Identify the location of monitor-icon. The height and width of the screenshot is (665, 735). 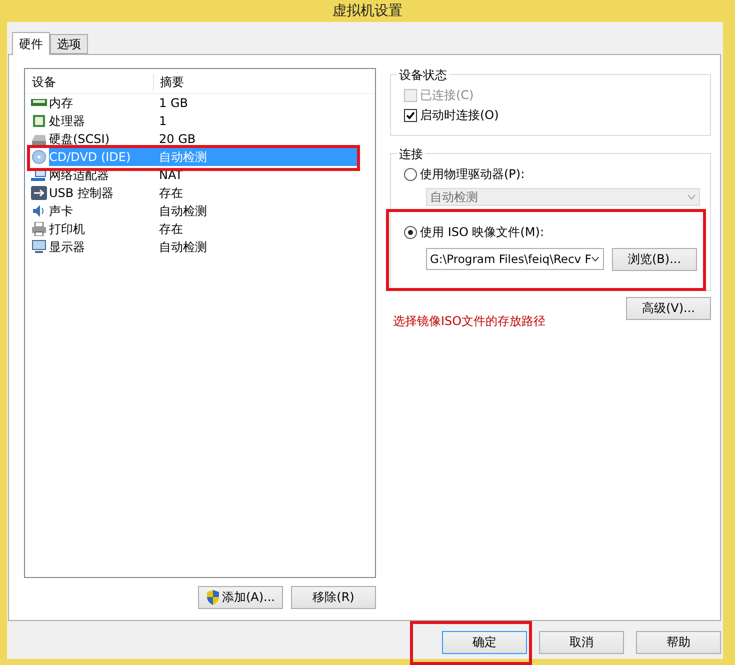
(39, 247).